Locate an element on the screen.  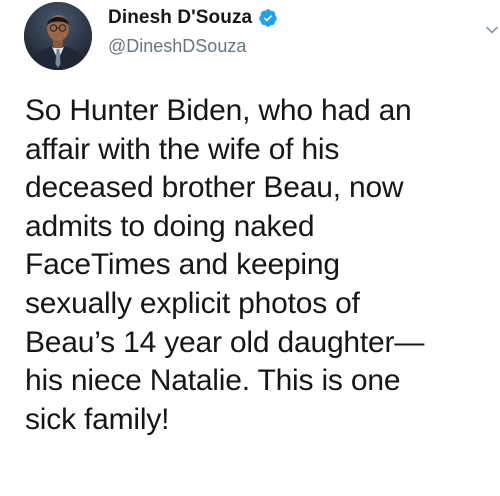
verified-badge-icon is located at coordinates (268, 18).